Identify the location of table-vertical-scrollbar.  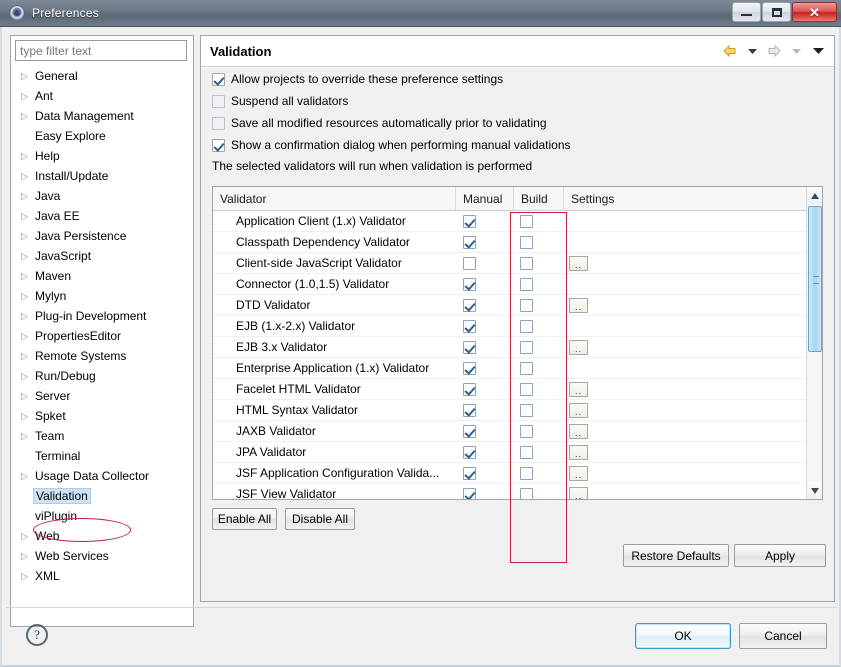
(814, 343).